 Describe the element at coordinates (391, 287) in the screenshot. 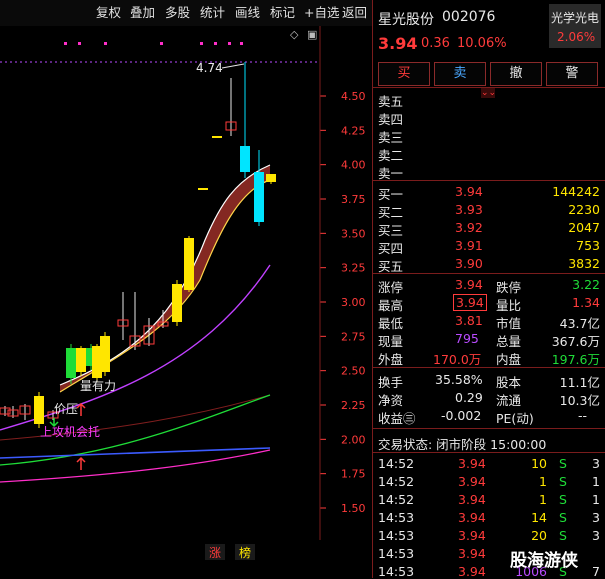

I see `limit-up-label: 涨停` at that location.